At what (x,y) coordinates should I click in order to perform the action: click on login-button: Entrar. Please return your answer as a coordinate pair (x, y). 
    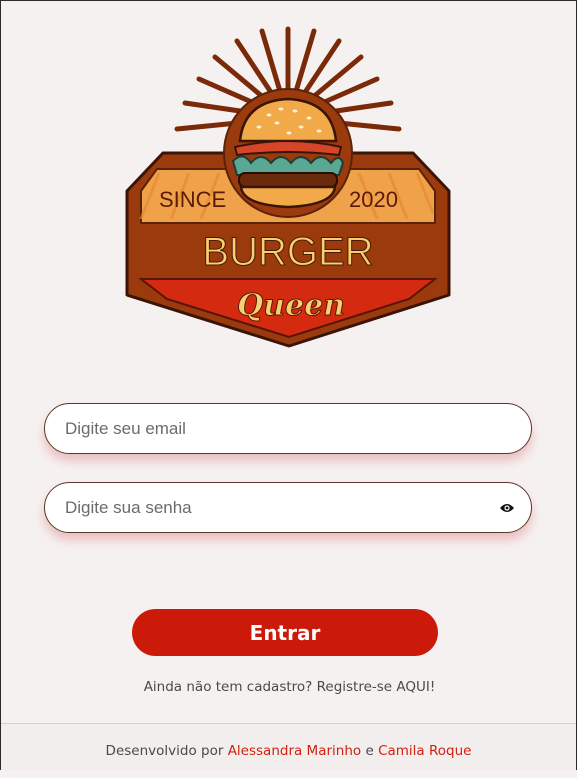
    Looking at the image, I should click on (285, 632).